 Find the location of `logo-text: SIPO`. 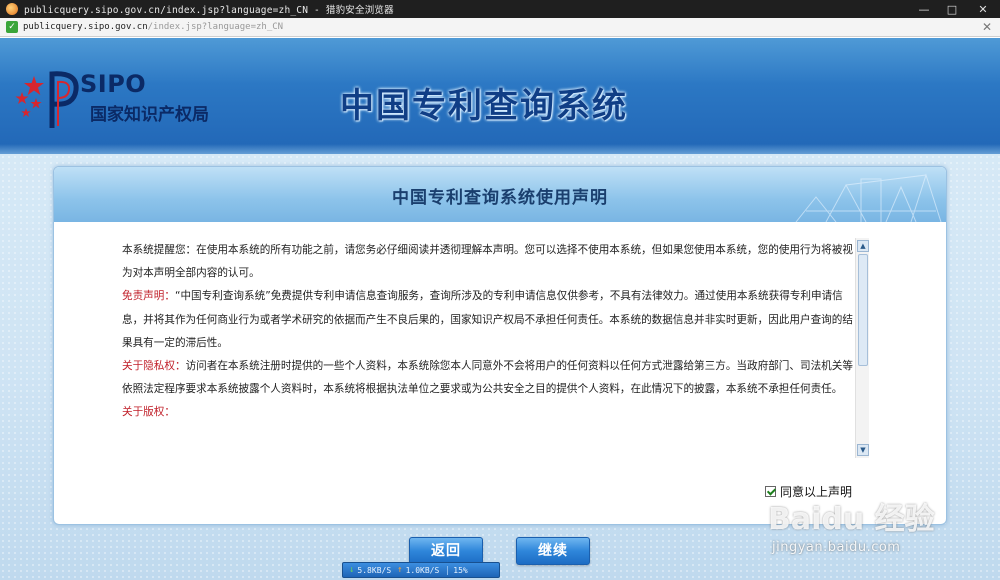

logo-text: SIPO is located at coordinates (113, 84).